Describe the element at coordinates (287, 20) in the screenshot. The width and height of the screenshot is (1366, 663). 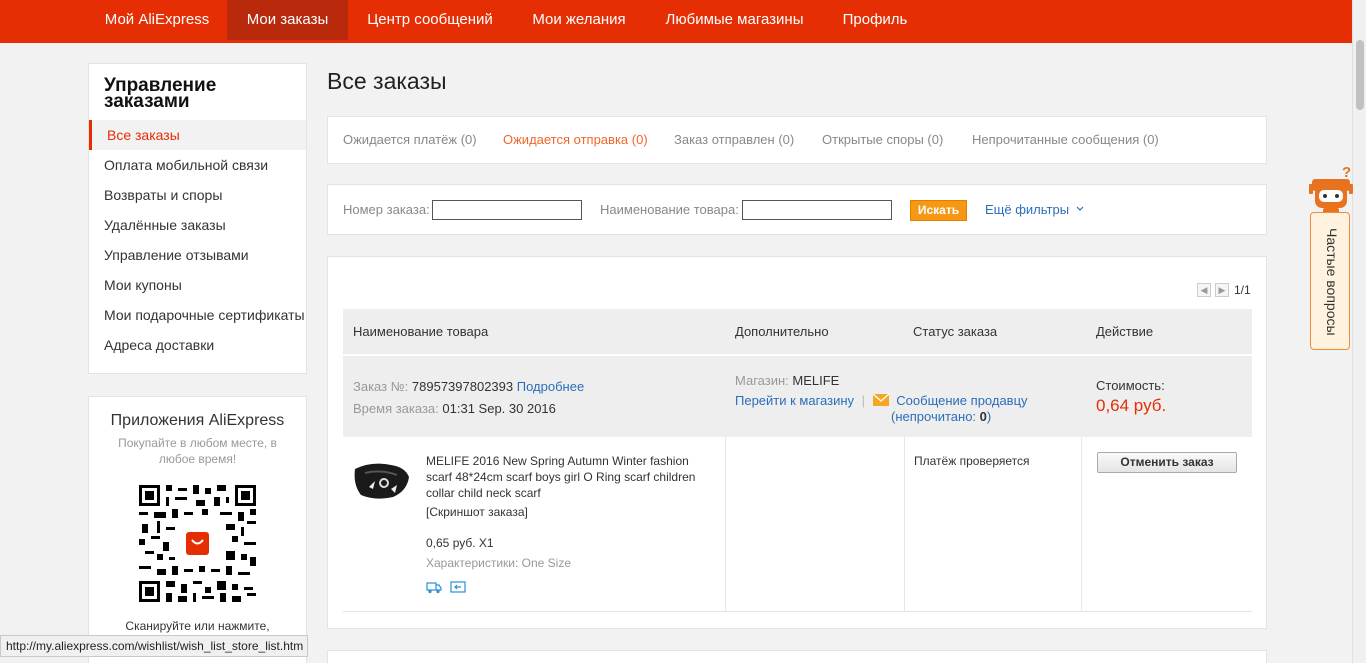
I see `nav-item-my-orders: Мои заказы` at that location.